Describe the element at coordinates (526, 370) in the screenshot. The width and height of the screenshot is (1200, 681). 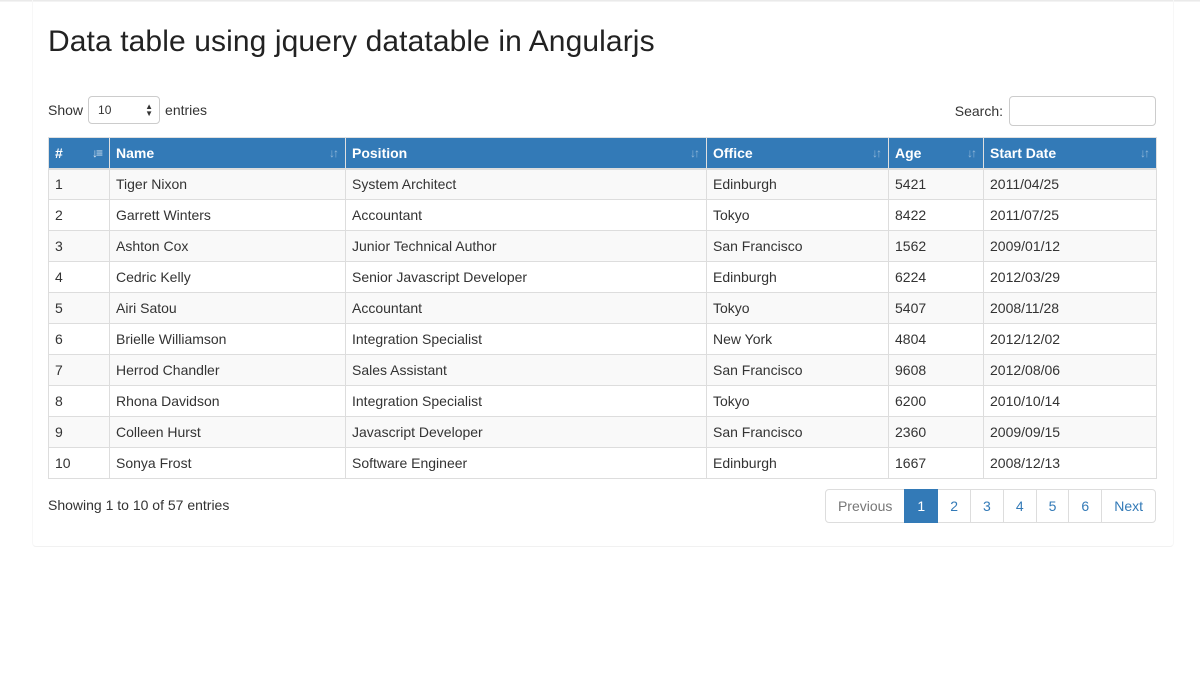
I see `table-cell: Sales Assistant` at that location.